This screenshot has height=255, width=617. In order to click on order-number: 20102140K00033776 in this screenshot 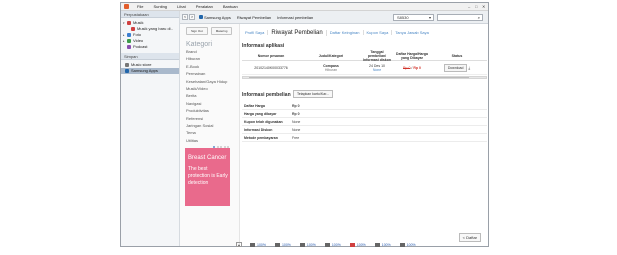, I will do `click(271, 67)`.